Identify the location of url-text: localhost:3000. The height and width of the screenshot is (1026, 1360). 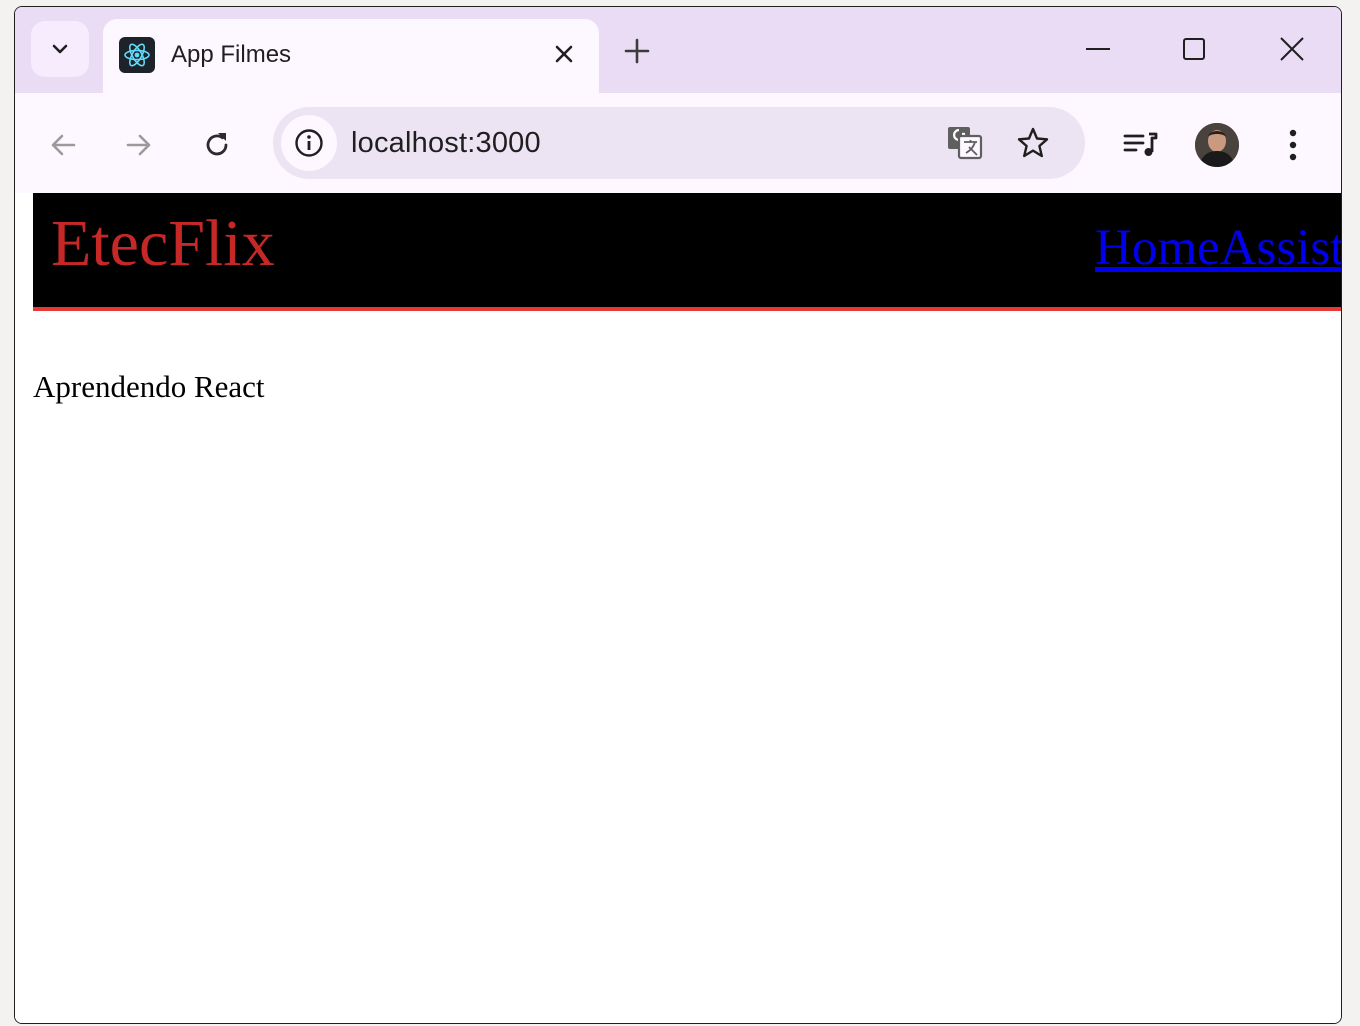
(446, 143).